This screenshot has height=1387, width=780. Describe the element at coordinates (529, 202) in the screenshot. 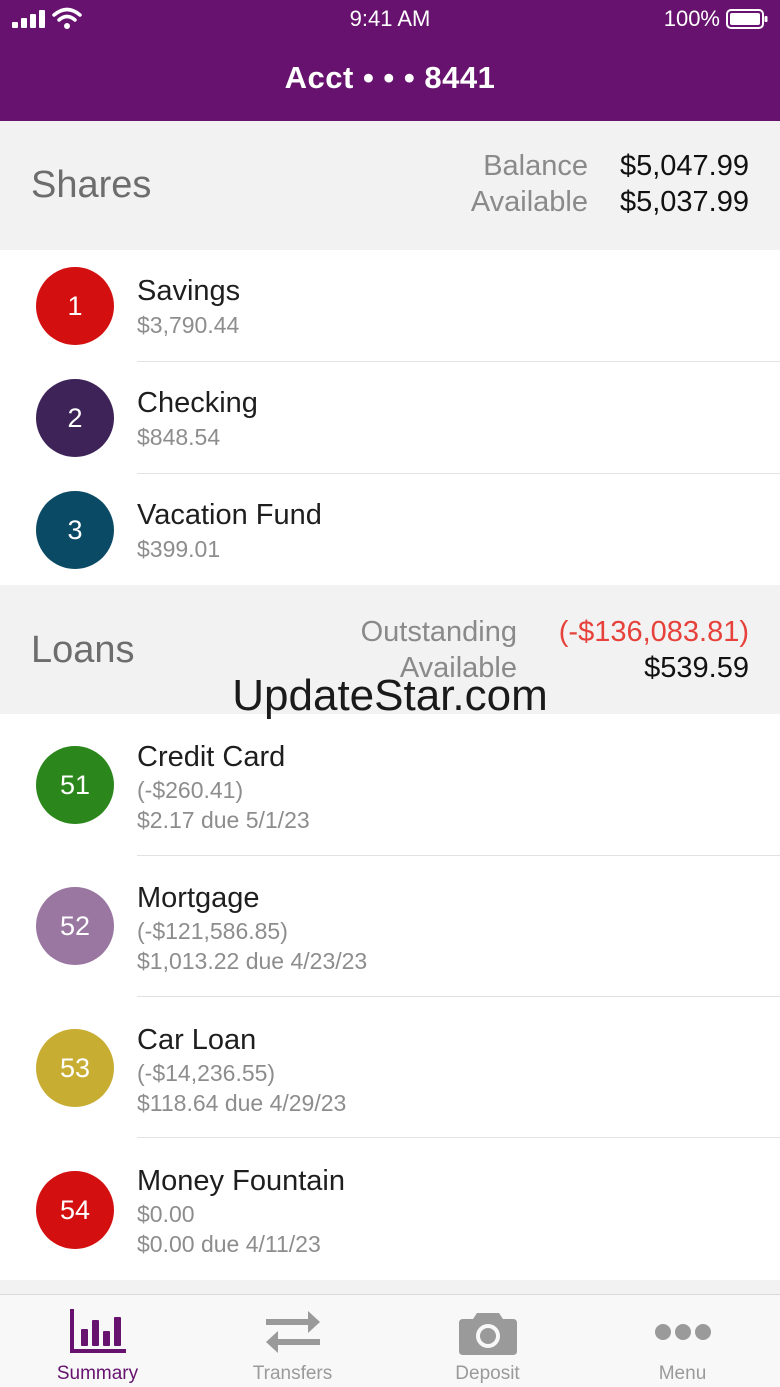

I see `shares-available-label: Available` at that location.